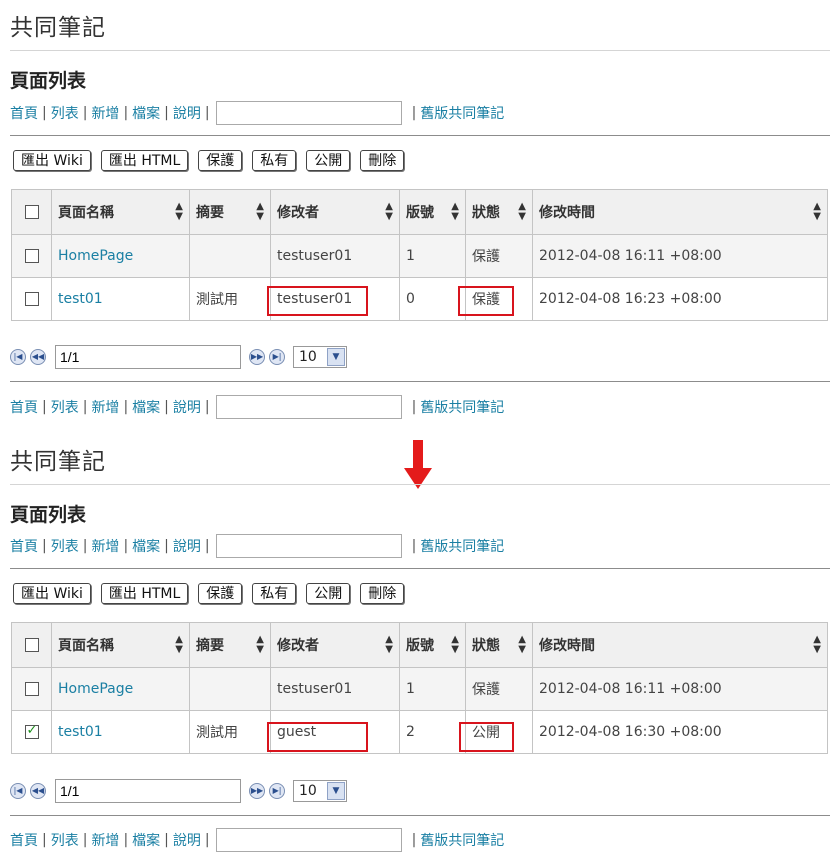 Image resolution: width=836 pixels, height=864 pixels. I want to click on title-divider, so click(420, 484).